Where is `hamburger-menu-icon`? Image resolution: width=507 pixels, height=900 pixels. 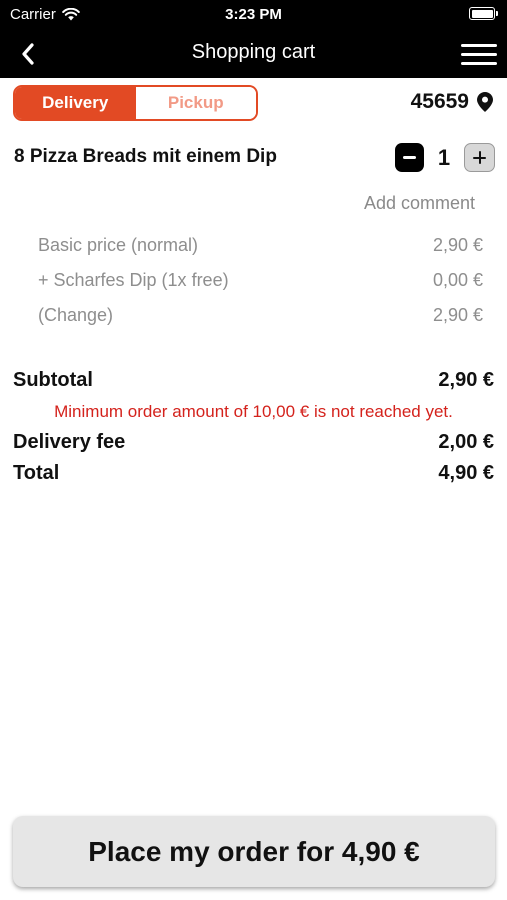
hamburger-menu-icon is located at coordinates (479, 54).